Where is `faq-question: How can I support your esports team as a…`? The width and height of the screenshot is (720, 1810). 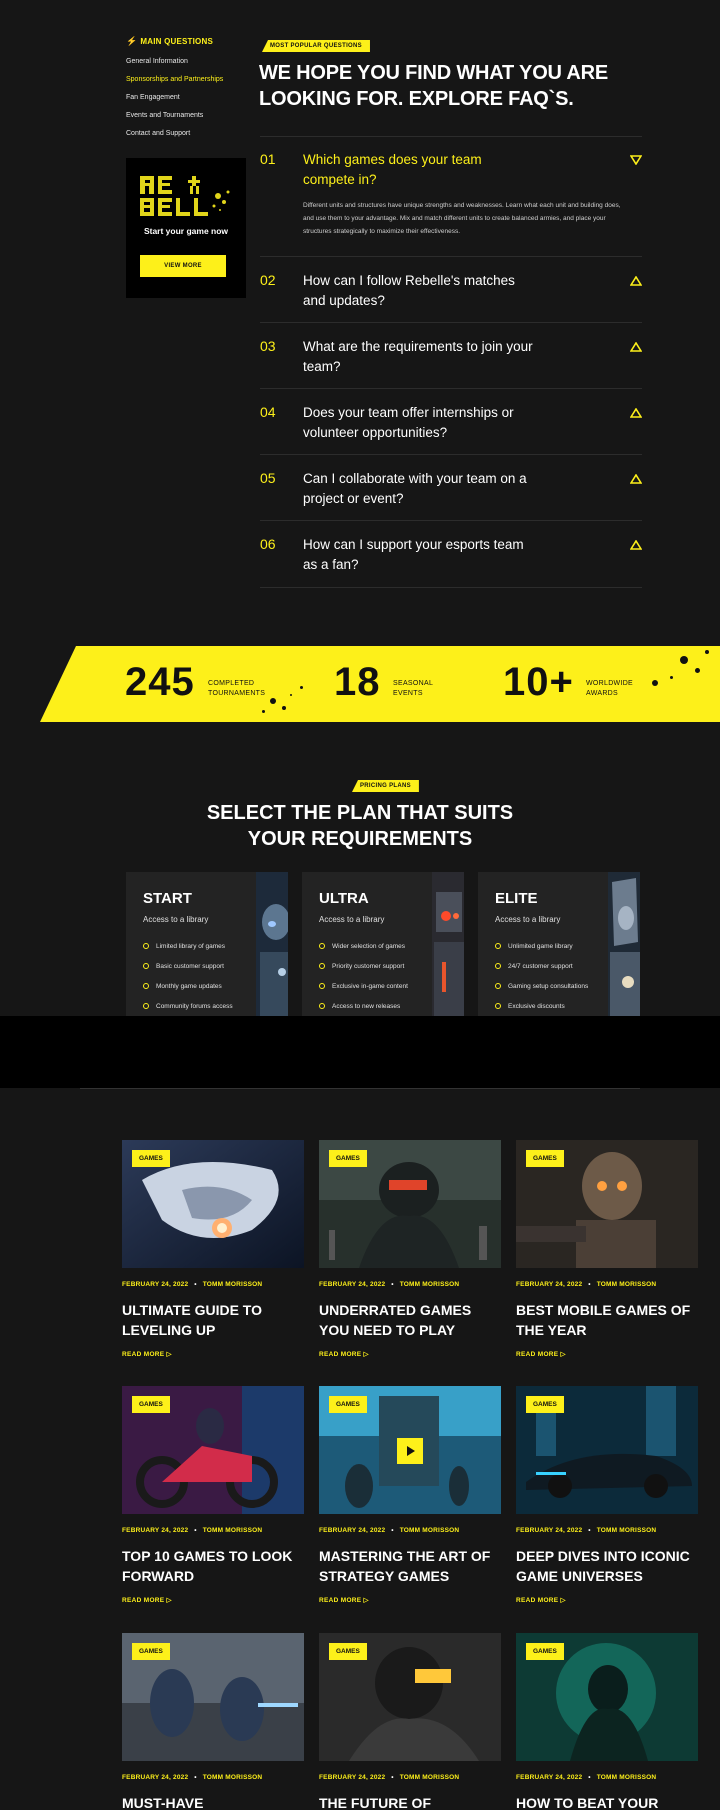 faq-question: How can I support your esports team as a… is located at coordinates (418, 555).